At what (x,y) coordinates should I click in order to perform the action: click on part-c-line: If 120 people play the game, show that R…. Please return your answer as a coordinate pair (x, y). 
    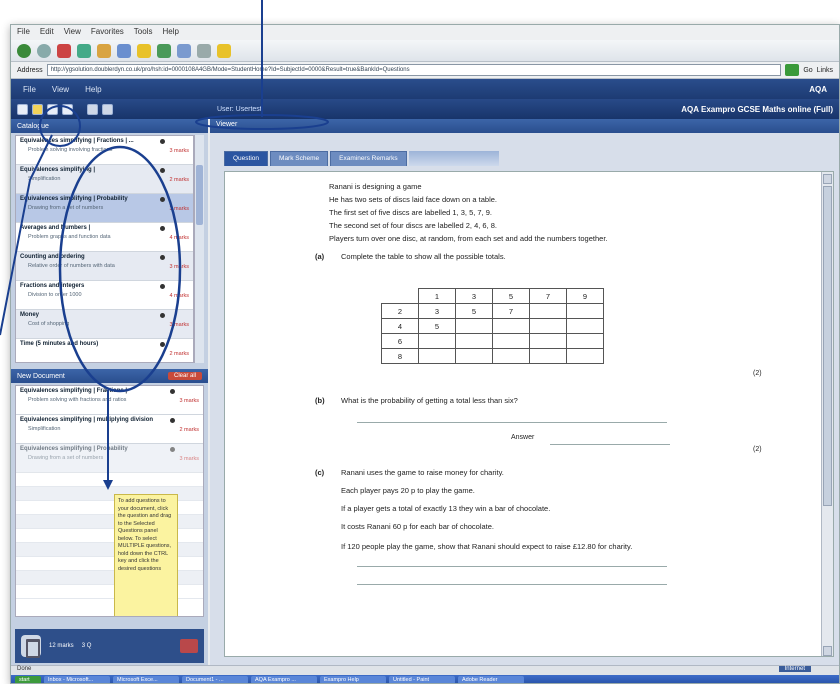
    Looking at the image, I should click on (487, 546).